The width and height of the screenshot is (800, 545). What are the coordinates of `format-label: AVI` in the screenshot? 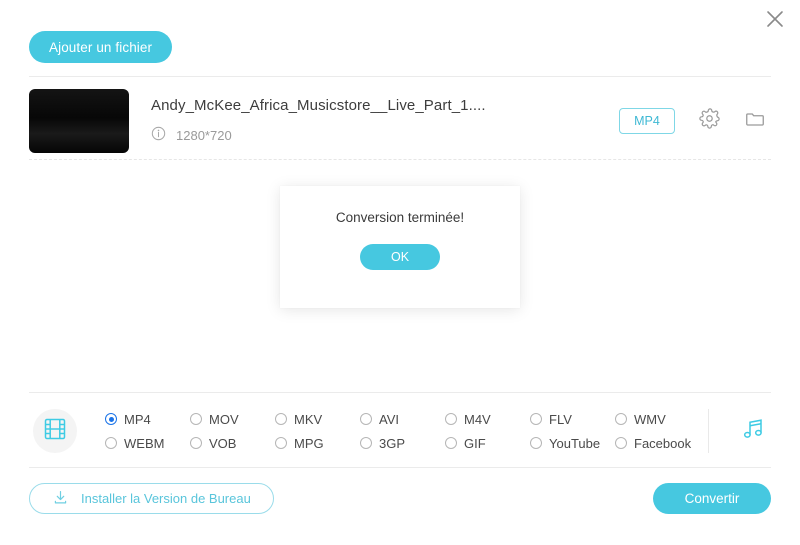 It's located at (389, 419).